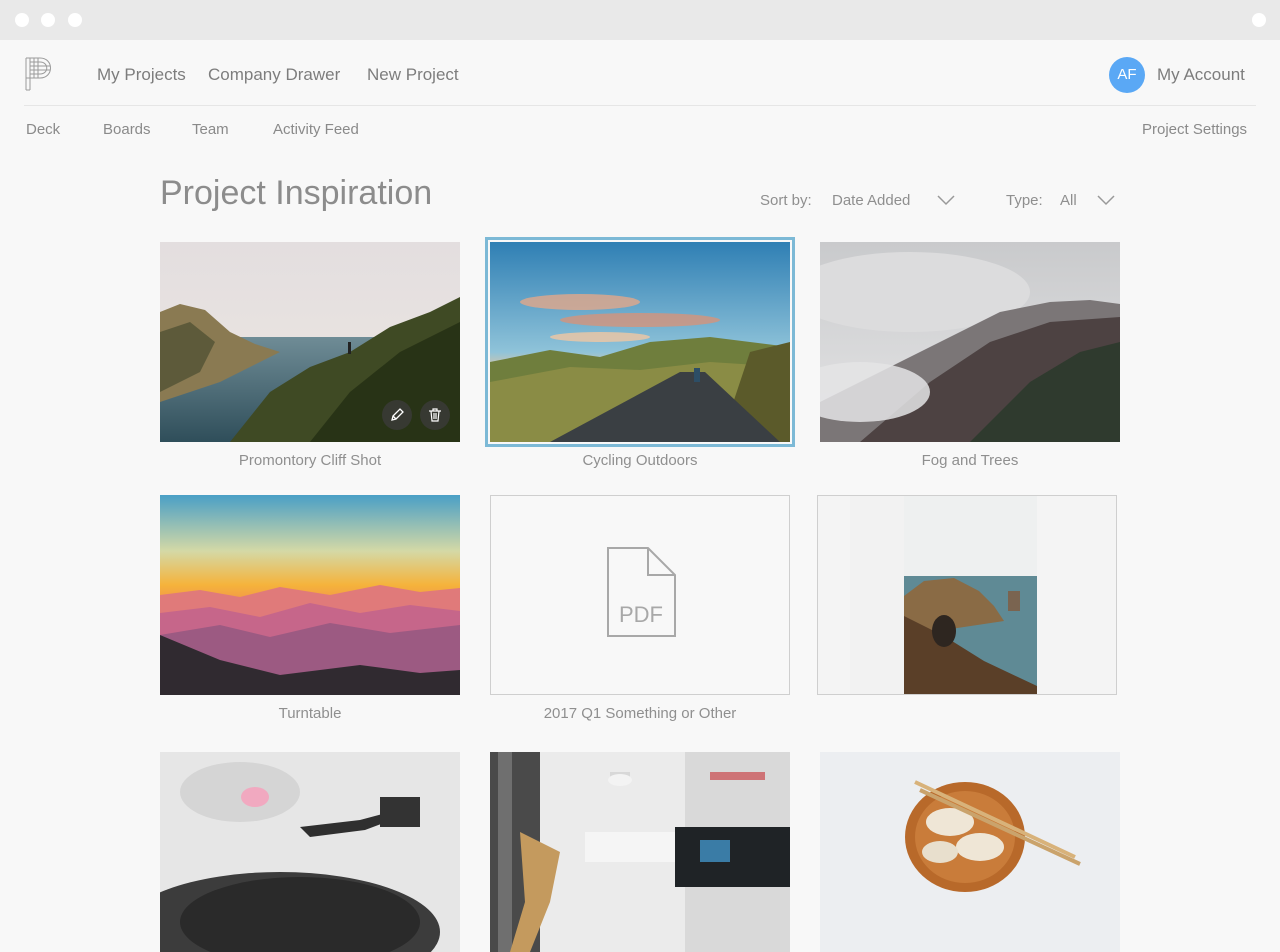 The height and width of the screenshot is (952, 1280). I want to click on window-titlebar, so click(640, 20).